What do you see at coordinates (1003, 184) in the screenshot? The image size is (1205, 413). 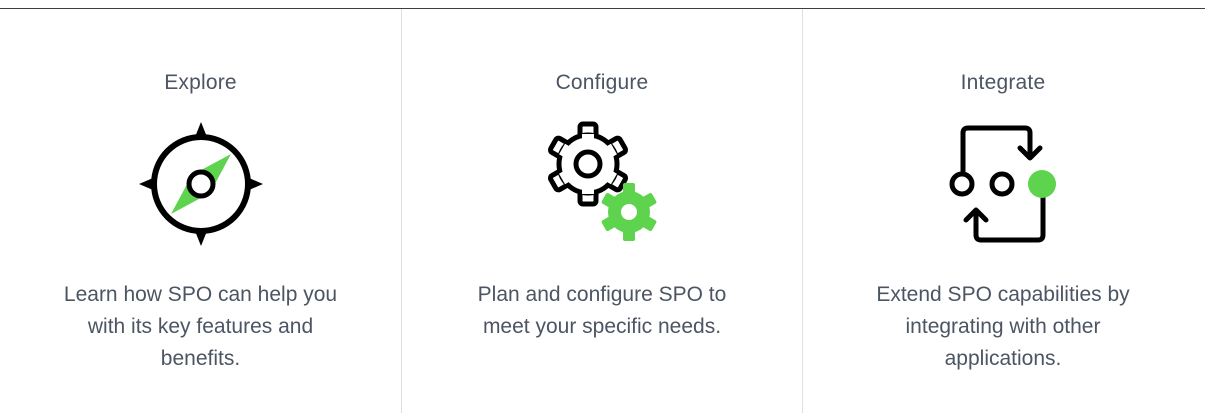 I see `integration-cycle-icon` at bounding box center [1003, 184].